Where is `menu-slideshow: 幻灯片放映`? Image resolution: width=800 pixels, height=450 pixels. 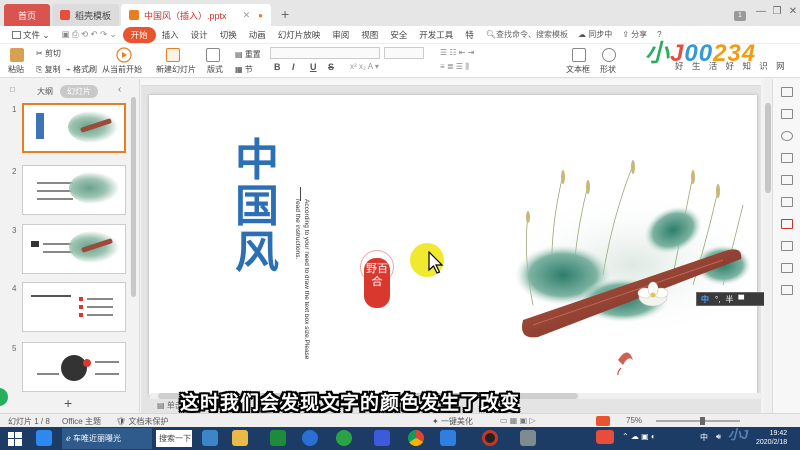
menu-slideshow: 幻灯片放映 is located at coordinates (299, 35).